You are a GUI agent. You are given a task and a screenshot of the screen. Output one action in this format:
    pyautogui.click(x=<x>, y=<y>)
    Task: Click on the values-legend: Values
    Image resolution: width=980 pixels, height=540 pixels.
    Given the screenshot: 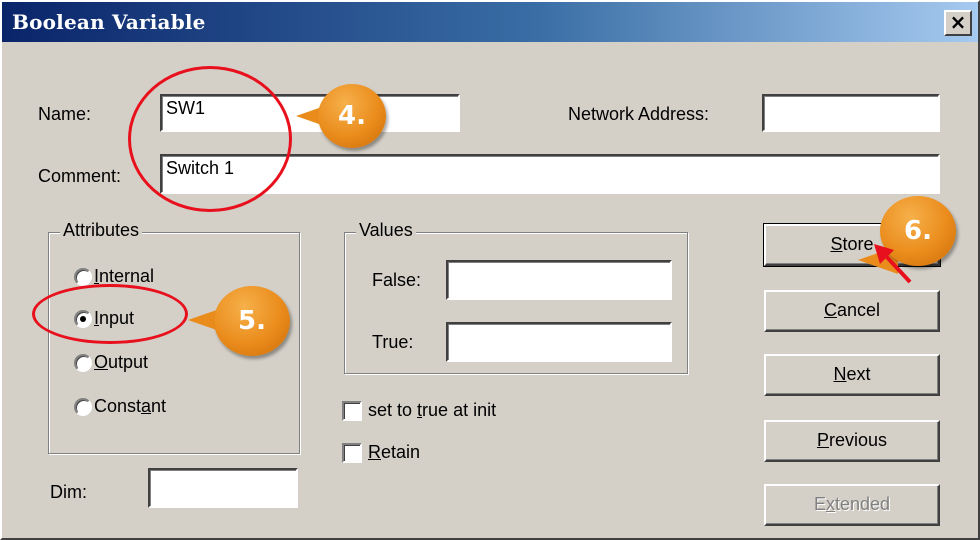 What is the action you would take?
    pyautogui.click(x=386, y=230)
    